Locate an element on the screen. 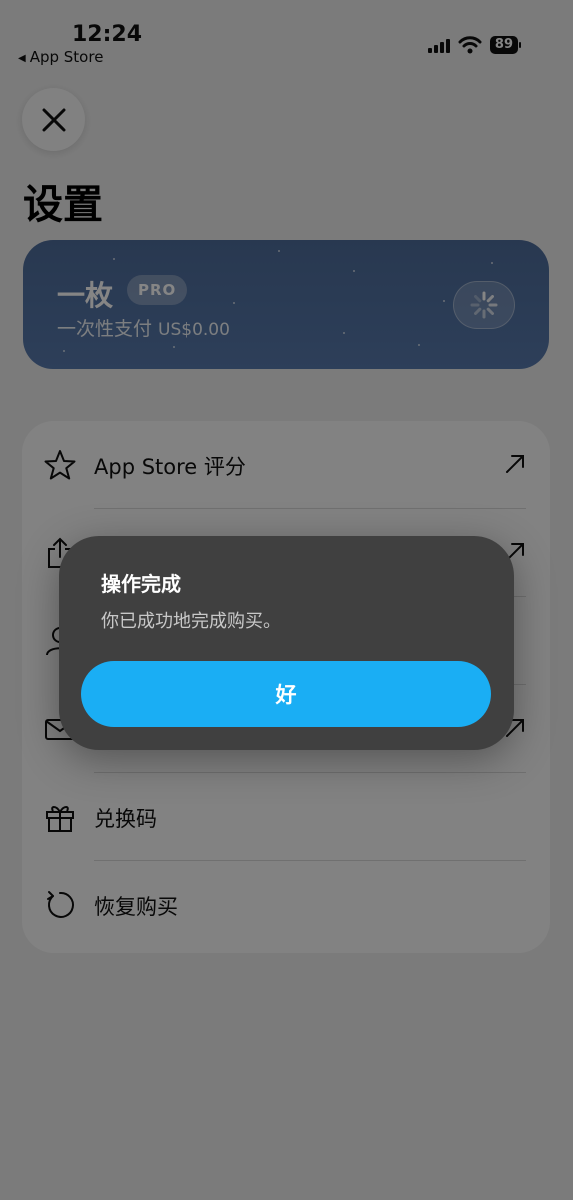 This screenshot has width=573, height=1200. purchase-complete-alert: 操作完成 你已成功地完成购买。 好 is located at coordinates (286, 643).